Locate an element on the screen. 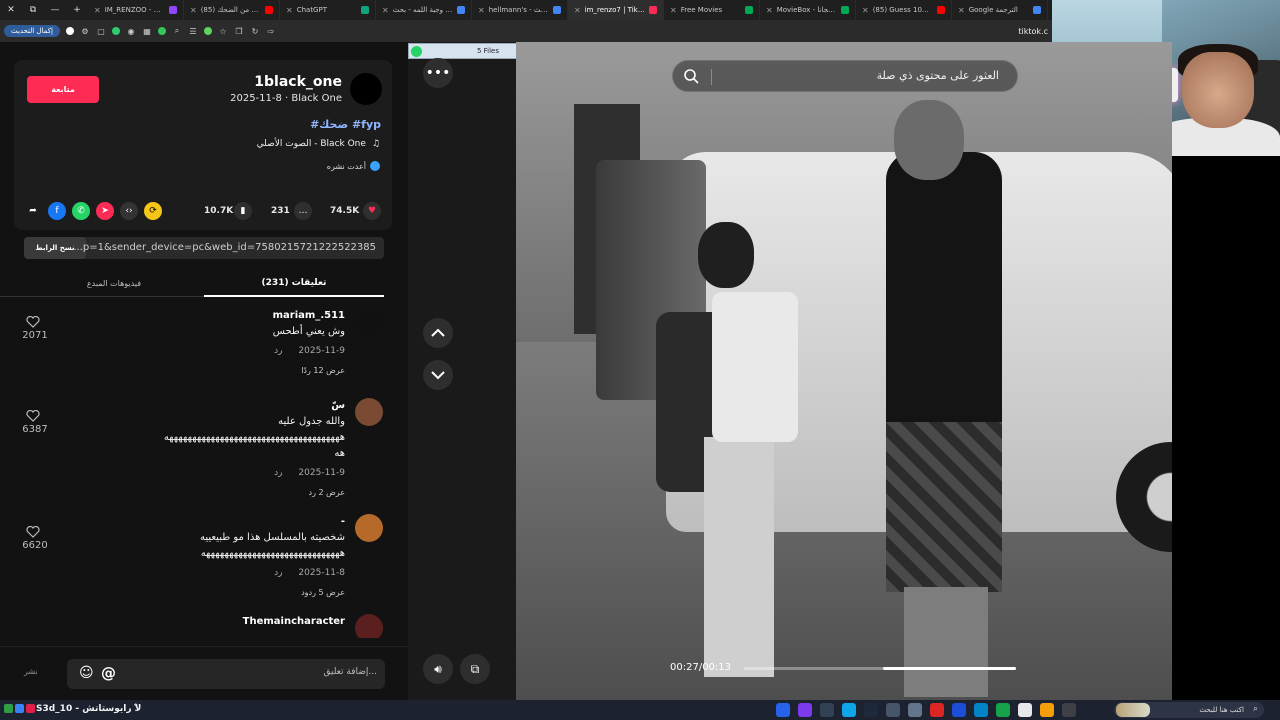 This screenshot has width=1280, height=720. browser-tab: ✕(85) Guess 101 Movies is located at coordinates (904, 10).